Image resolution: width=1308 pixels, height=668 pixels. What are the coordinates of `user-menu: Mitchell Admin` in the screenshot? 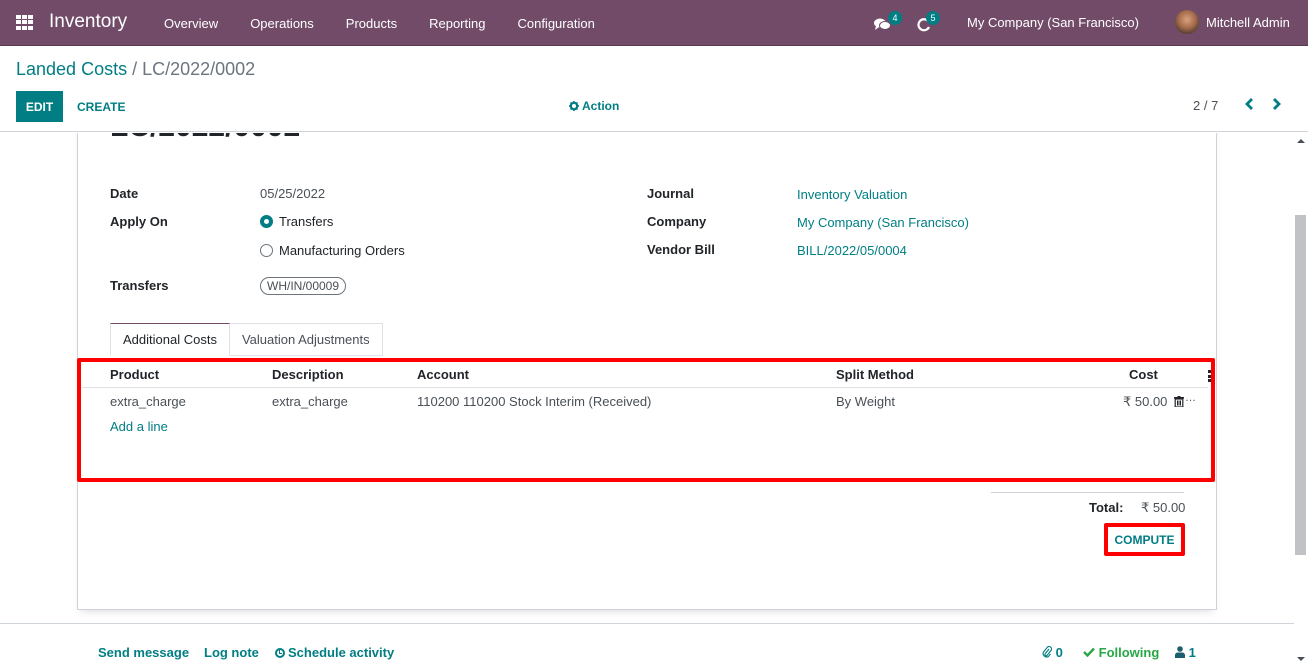 It's located at (1232, 22).